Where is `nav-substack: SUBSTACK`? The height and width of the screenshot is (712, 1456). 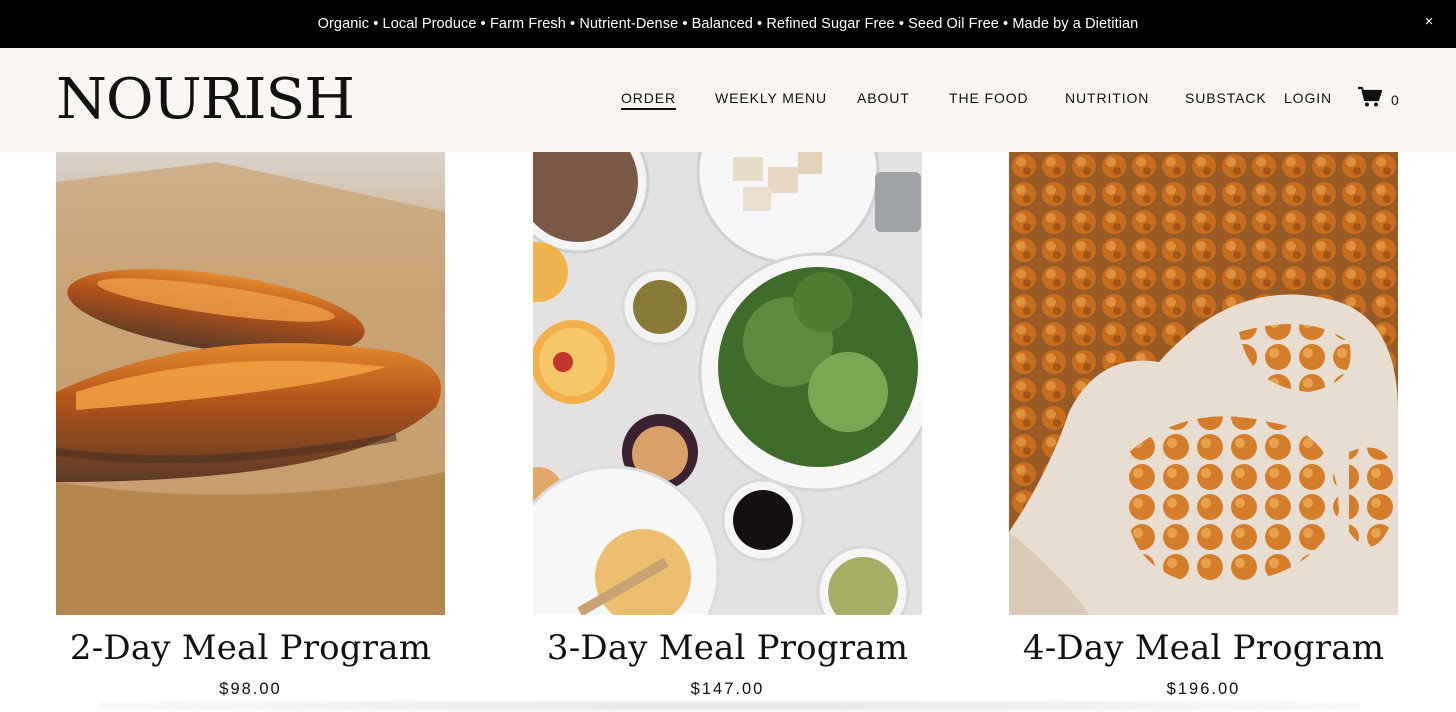
nav-substack: SUBSTACK is located at coordinates (1226, 98).